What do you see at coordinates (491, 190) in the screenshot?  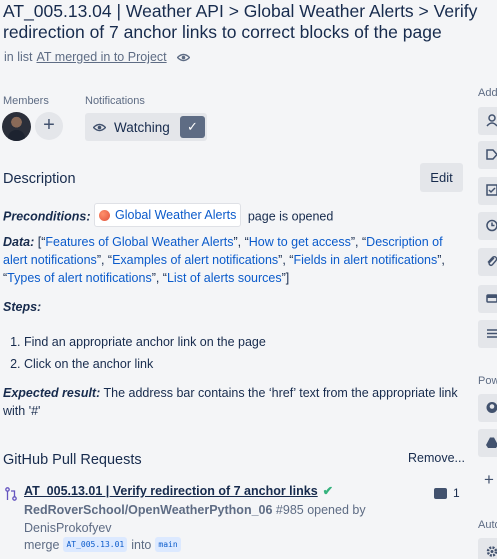 I see `checklist-icon` at bounding box center [491, 190].